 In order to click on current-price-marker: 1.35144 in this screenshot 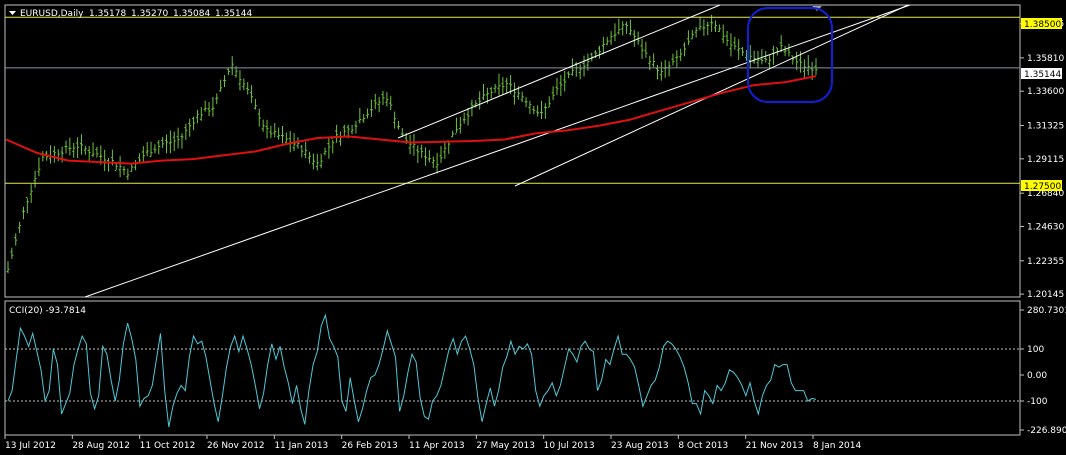, I will do `click(1041, 74)`.